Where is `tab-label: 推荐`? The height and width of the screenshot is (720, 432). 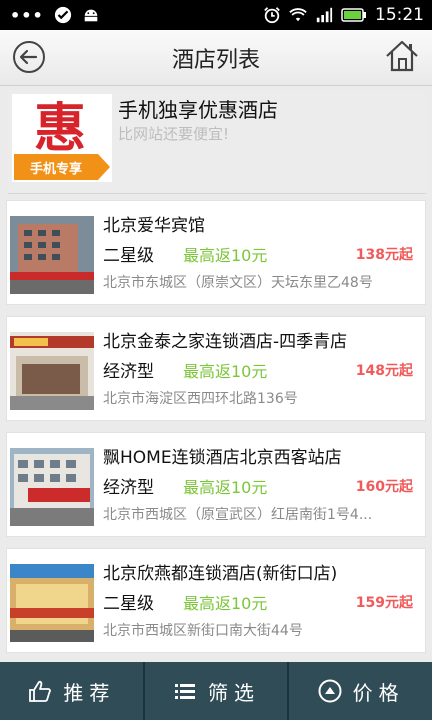
tab-label: 推荐 is located at coordinates (89, 692).